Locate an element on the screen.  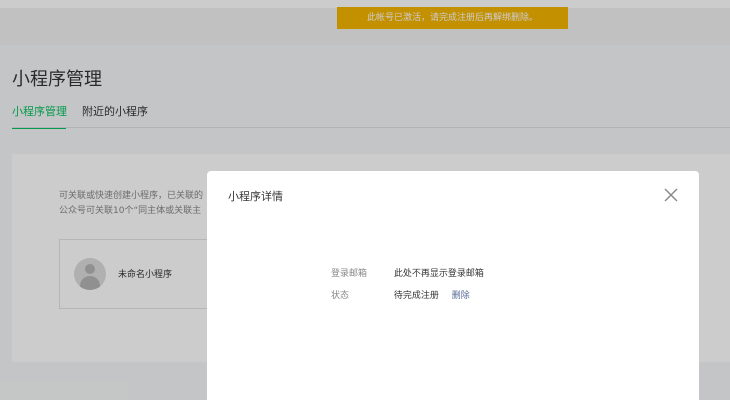
delete-link: 删除 is located at coordinates (461, 296).